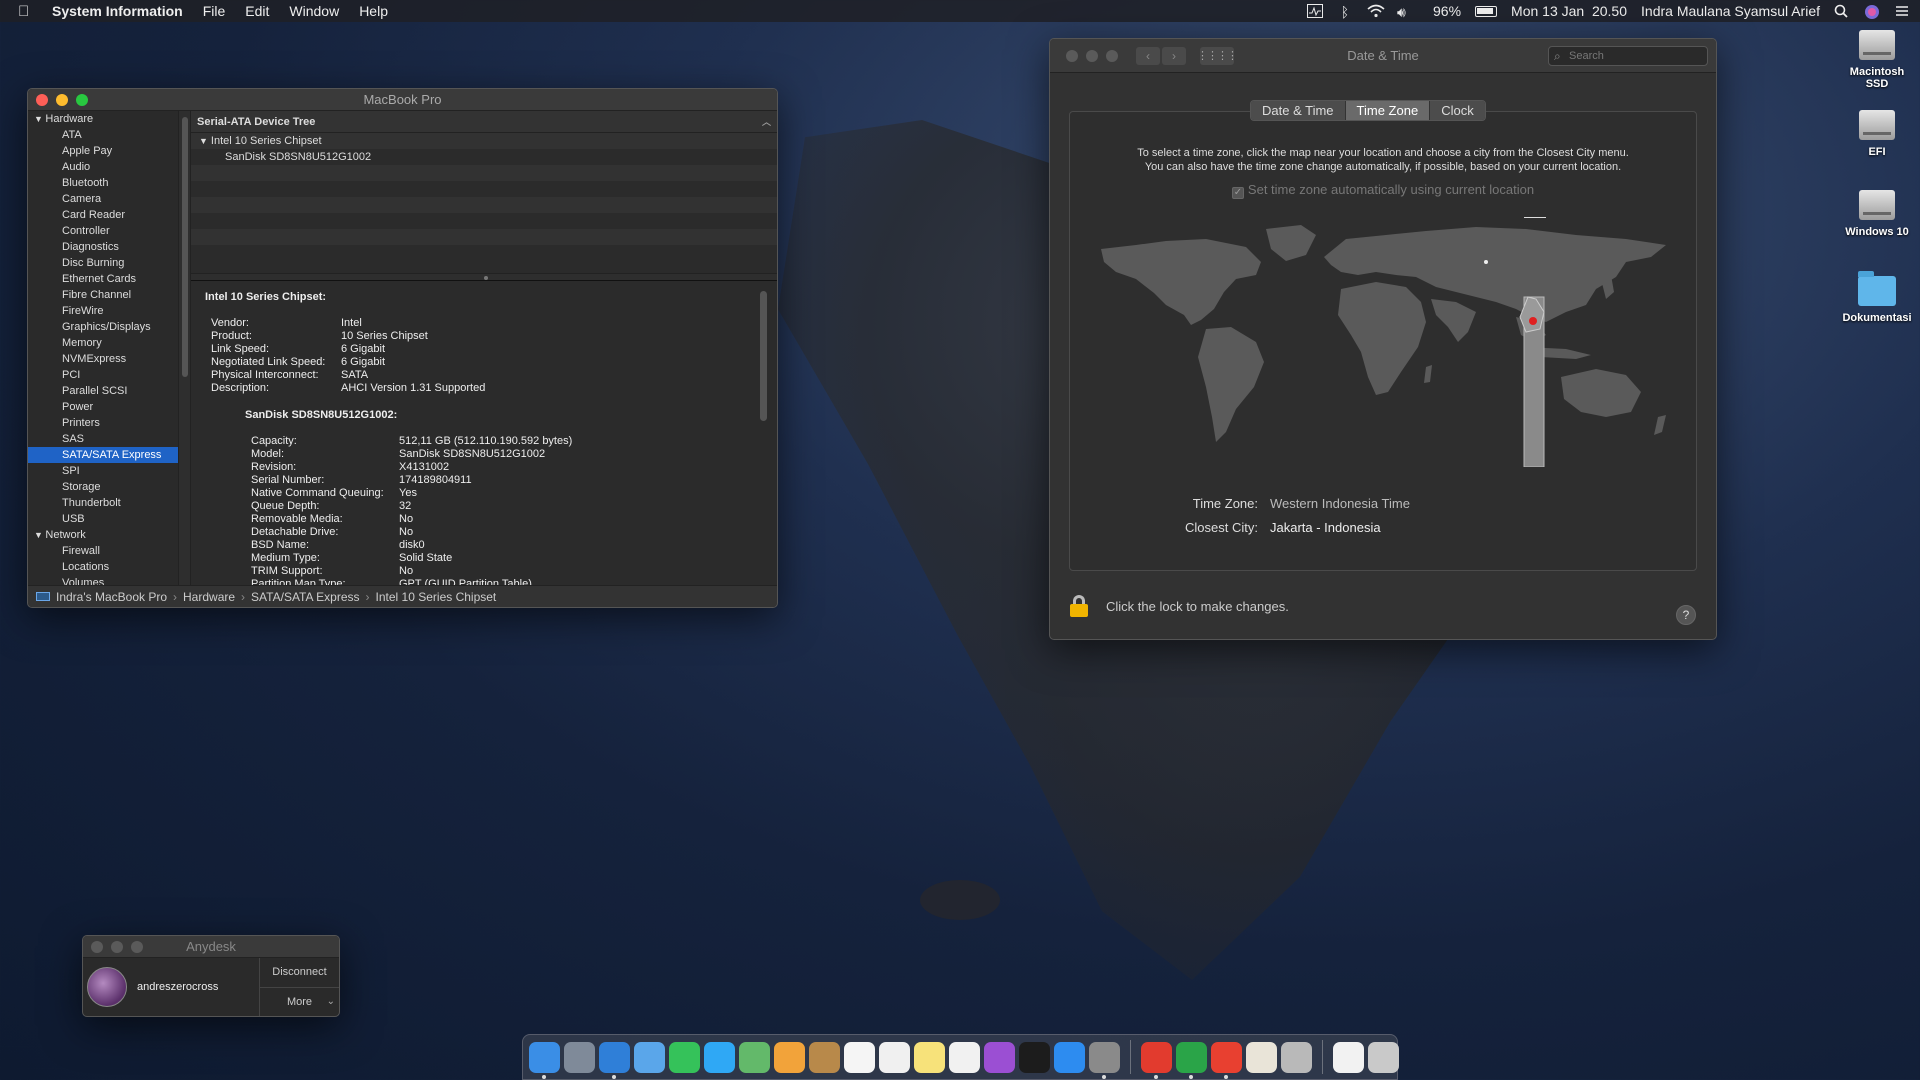 The image size is (1920, 1080). Describe the element at coordinates (103, 343) in the screenshot. I see `sidebar-item-memory: Memory` at that location.